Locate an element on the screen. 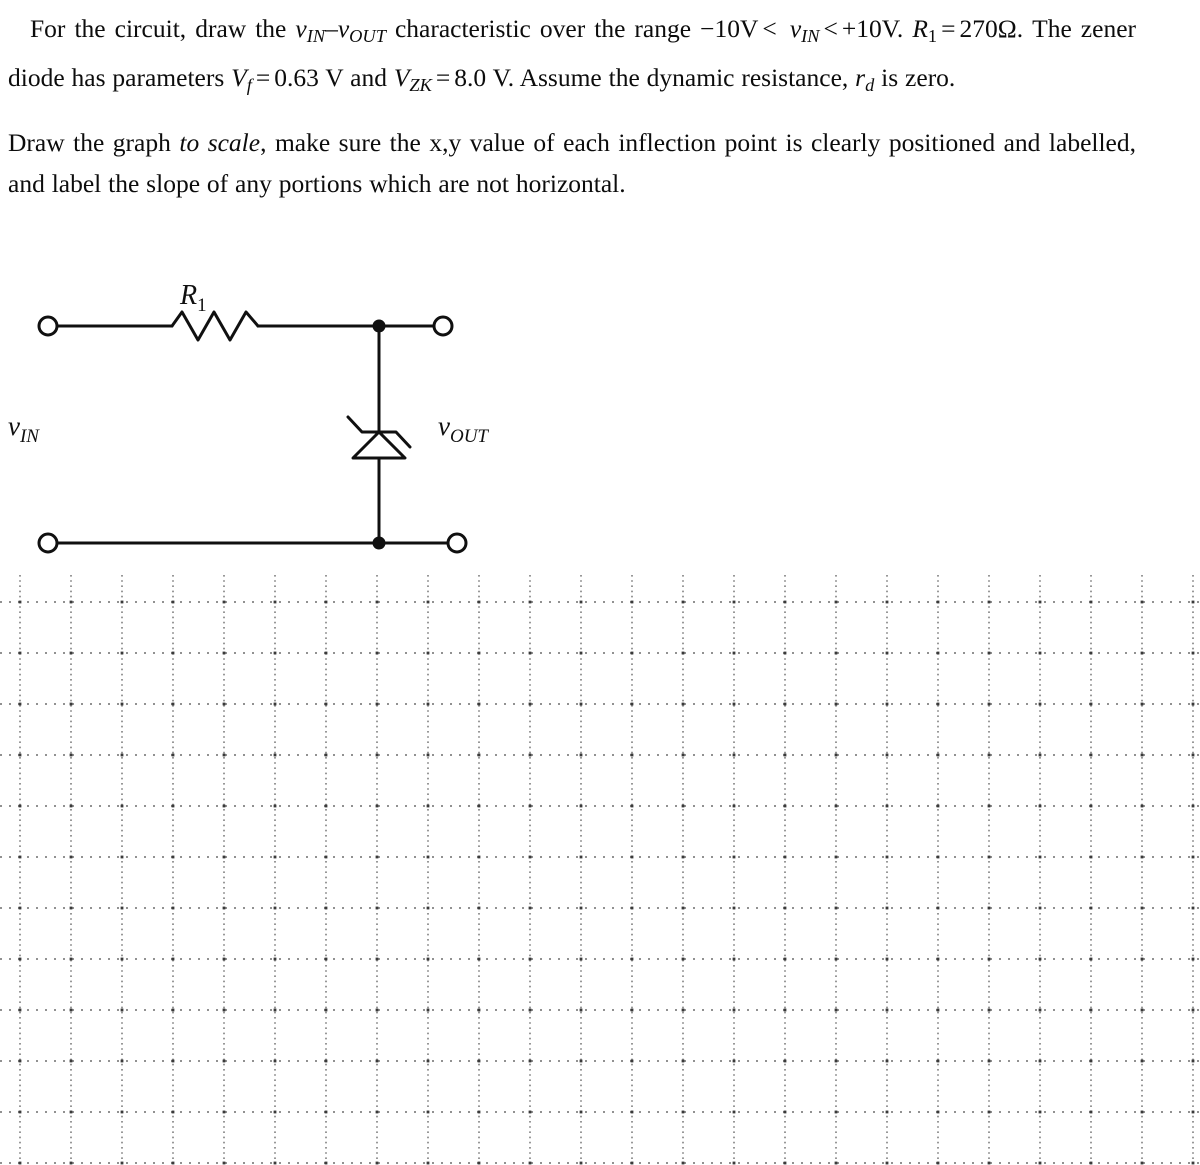  output-label-subscript: OUT is located at coordinates (469, 436).